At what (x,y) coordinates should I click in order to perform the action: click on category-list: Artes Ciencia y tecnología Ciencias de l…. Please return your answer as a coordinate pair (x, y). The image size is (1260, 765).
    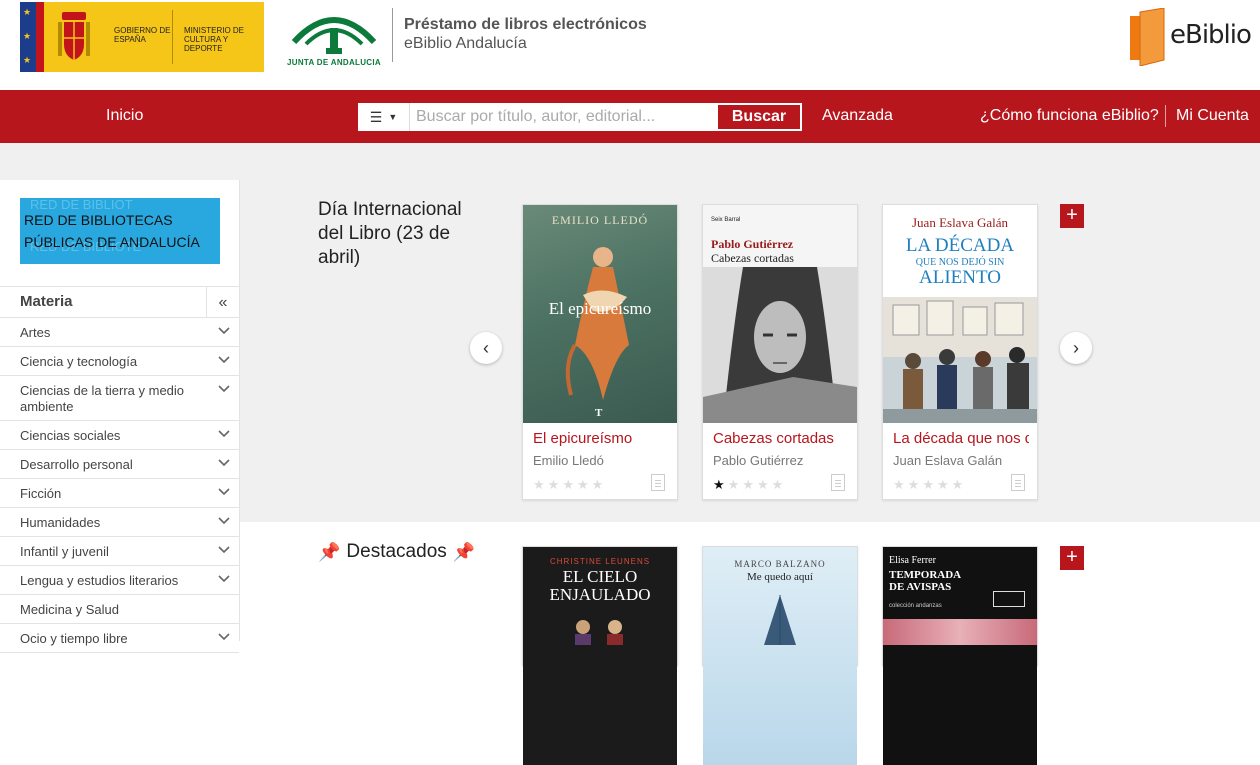
    Looking at the image, I should click on (119, 485).